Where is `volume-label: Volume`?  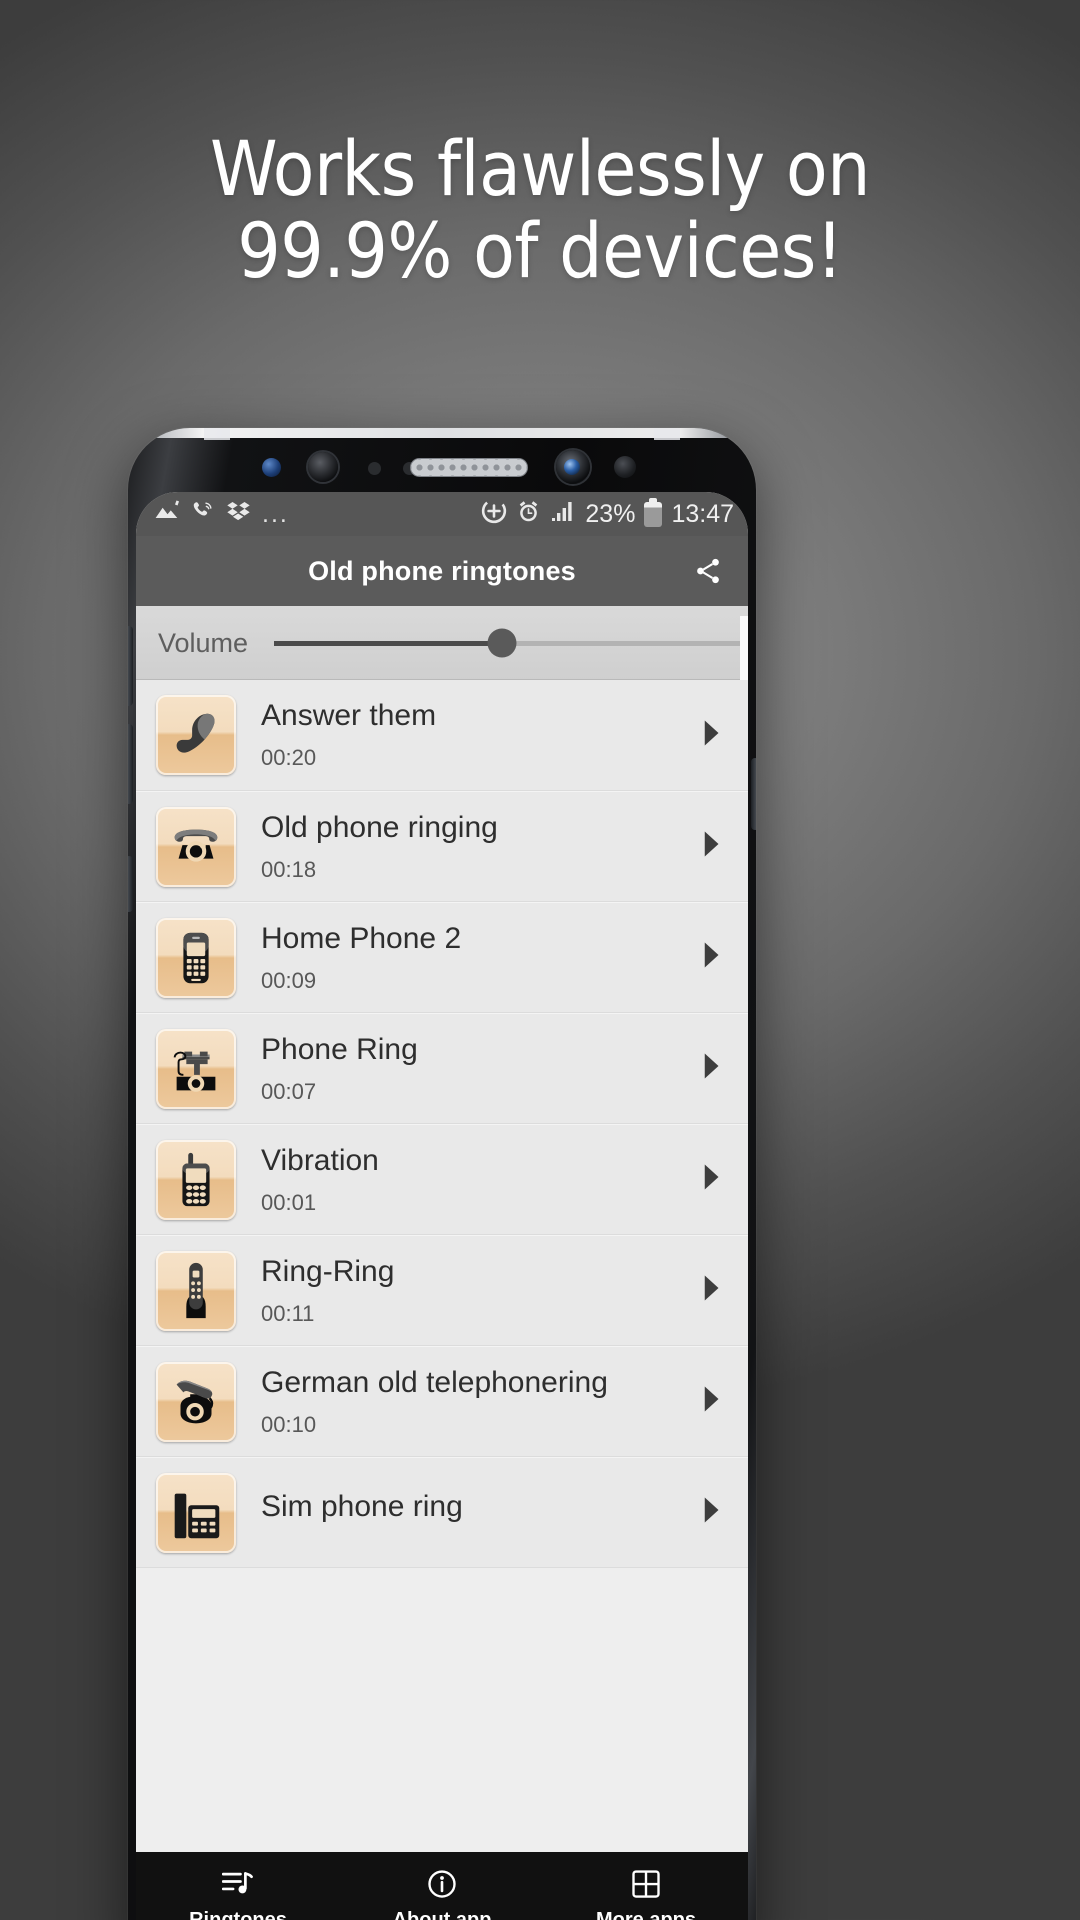
volume-label: Volume is located at coordinates (203, 642).